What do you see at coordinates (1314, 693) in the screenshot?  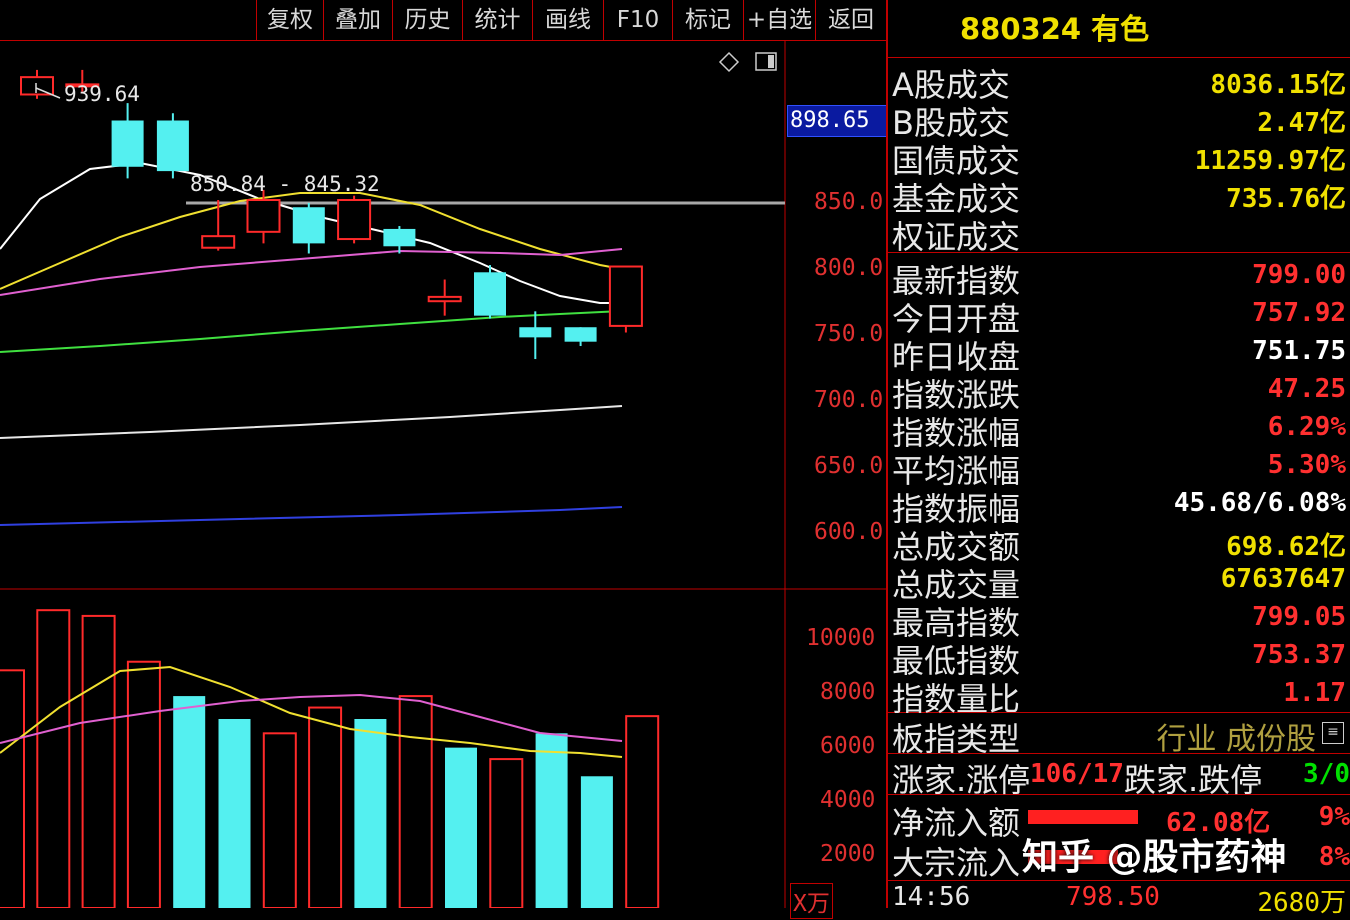 I see `quote-row-value: 1.17` at bounding box center [1314, 693].